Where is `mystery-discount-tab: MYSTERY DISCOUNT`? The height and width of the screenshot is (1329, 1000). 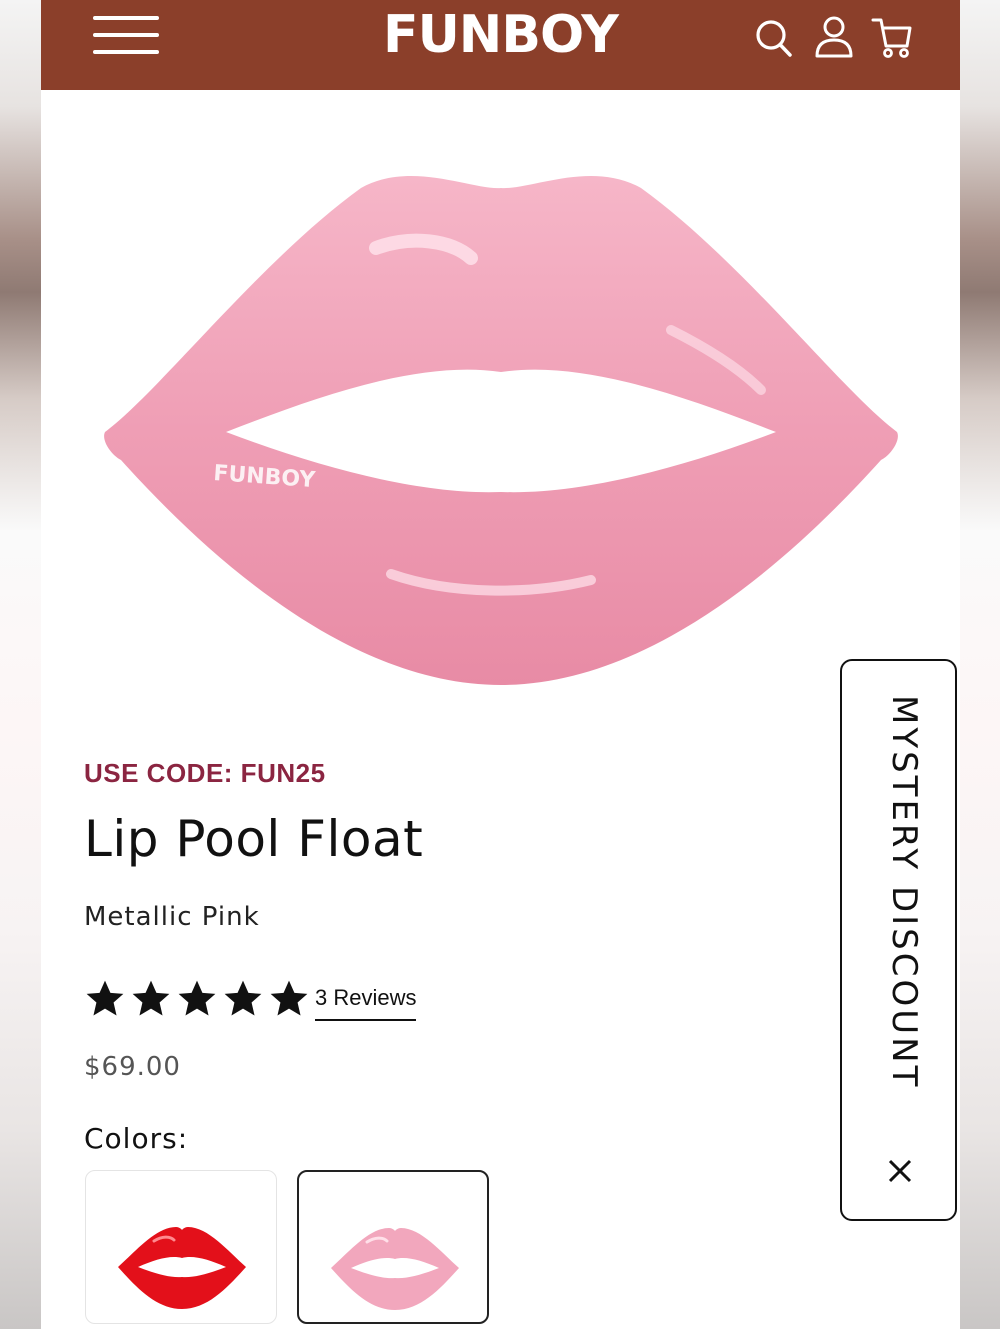 mystery-discount-tab: MYSTERY DISCOUNT is located at coordinates (898, 940).